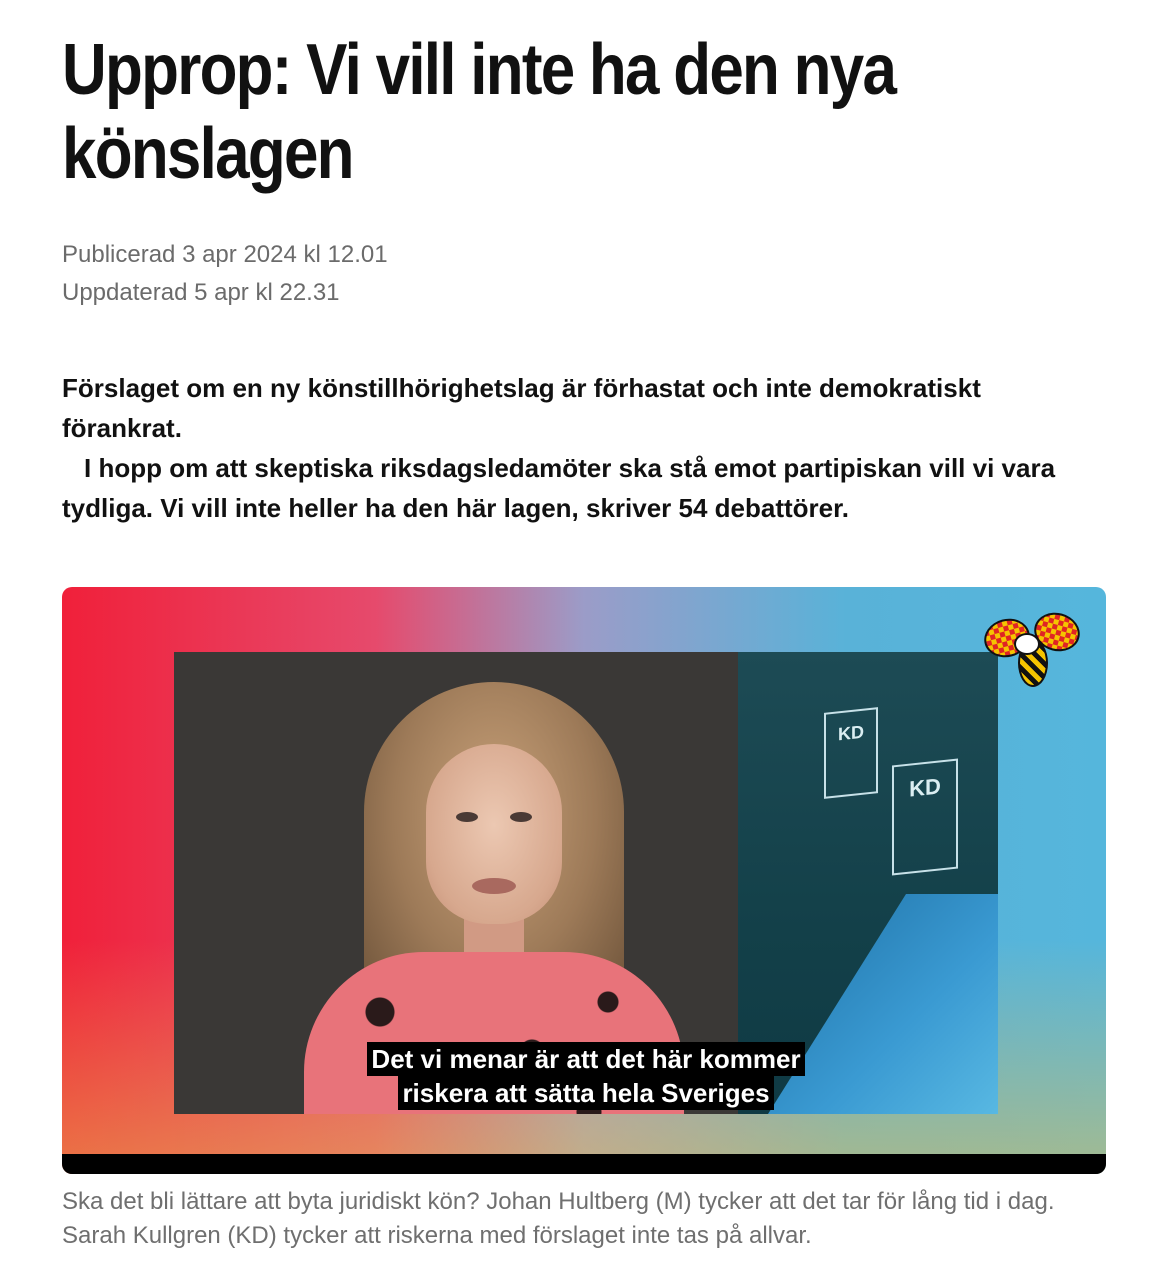 This screenshot has width=1164, height=1282. What do you see at coordinates (494, 886) in the screenshot?
I see `speaker-mouth` at bounding box center [494, 886].